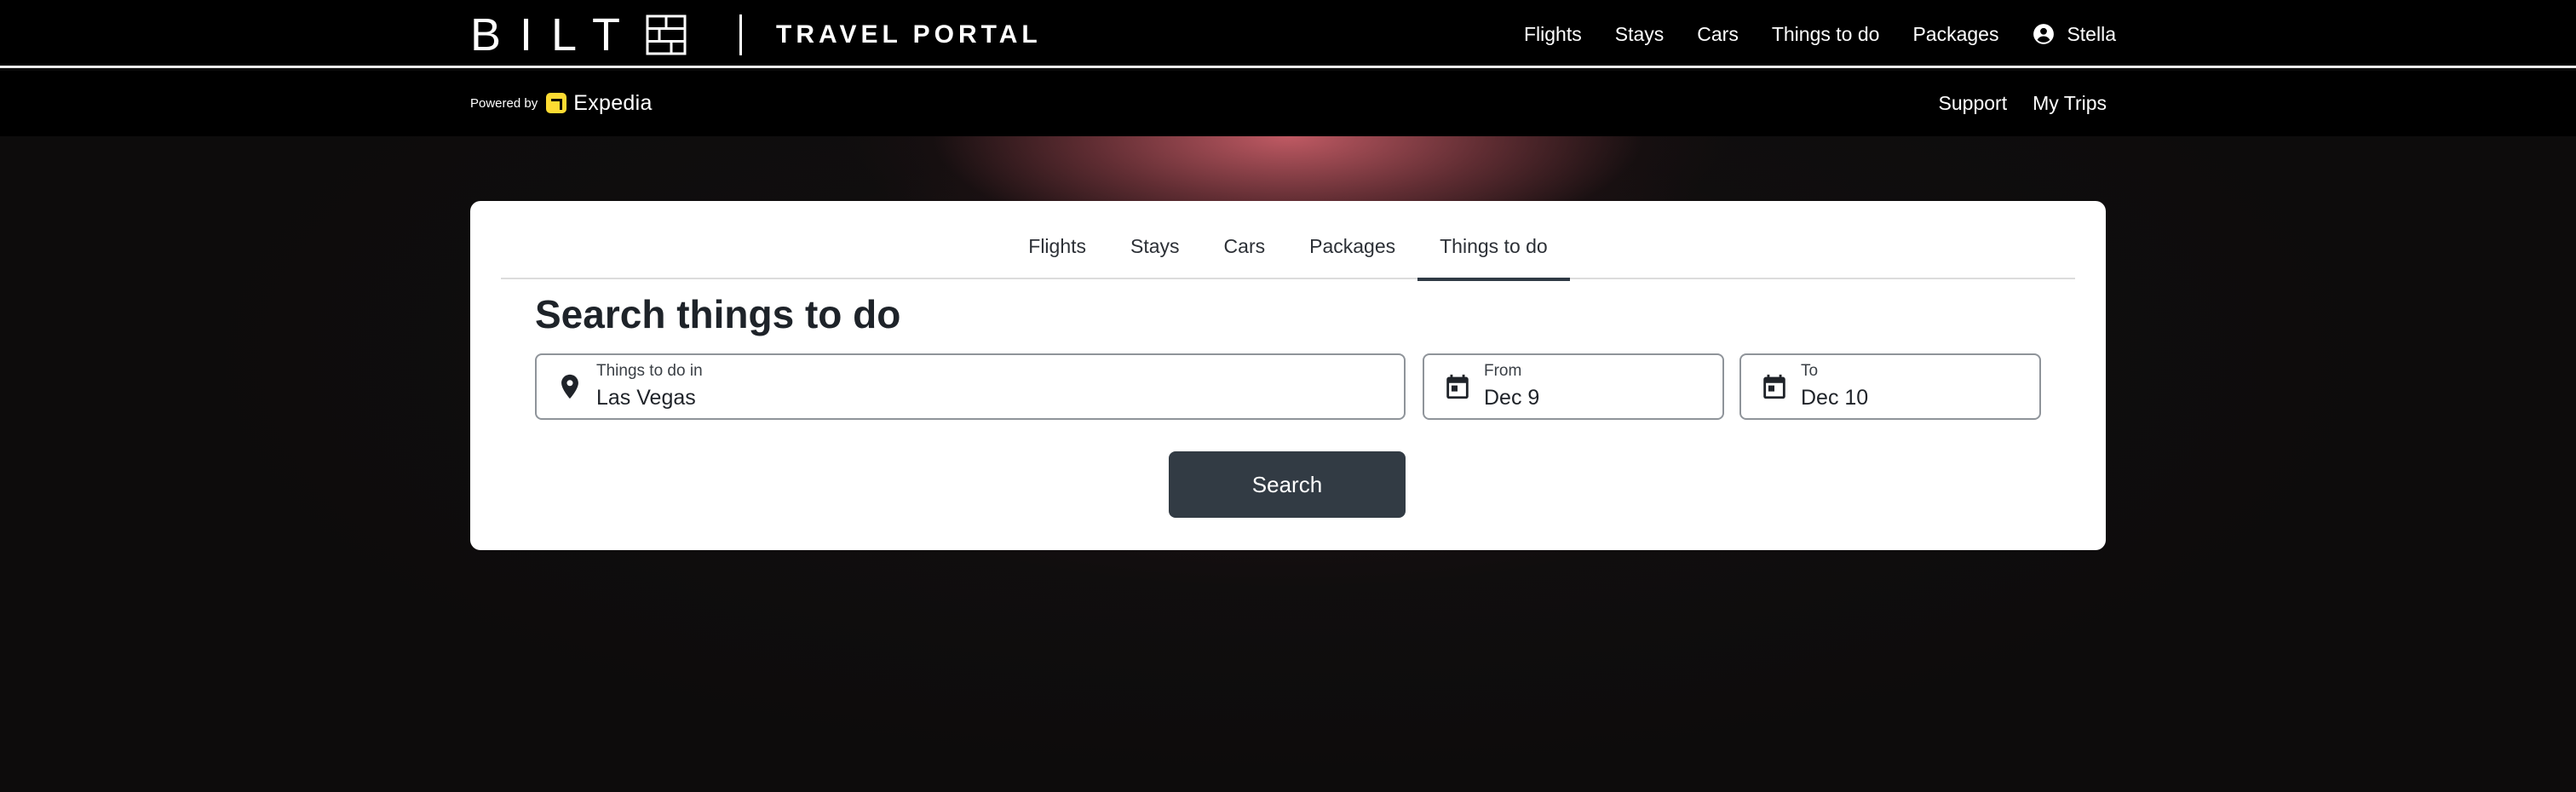 The height and width of the screenshot is (792, 2576). Describe the element at coordinates (1835, 398) in the screenshot. I see `to-date-value: Dec 10` at that location.